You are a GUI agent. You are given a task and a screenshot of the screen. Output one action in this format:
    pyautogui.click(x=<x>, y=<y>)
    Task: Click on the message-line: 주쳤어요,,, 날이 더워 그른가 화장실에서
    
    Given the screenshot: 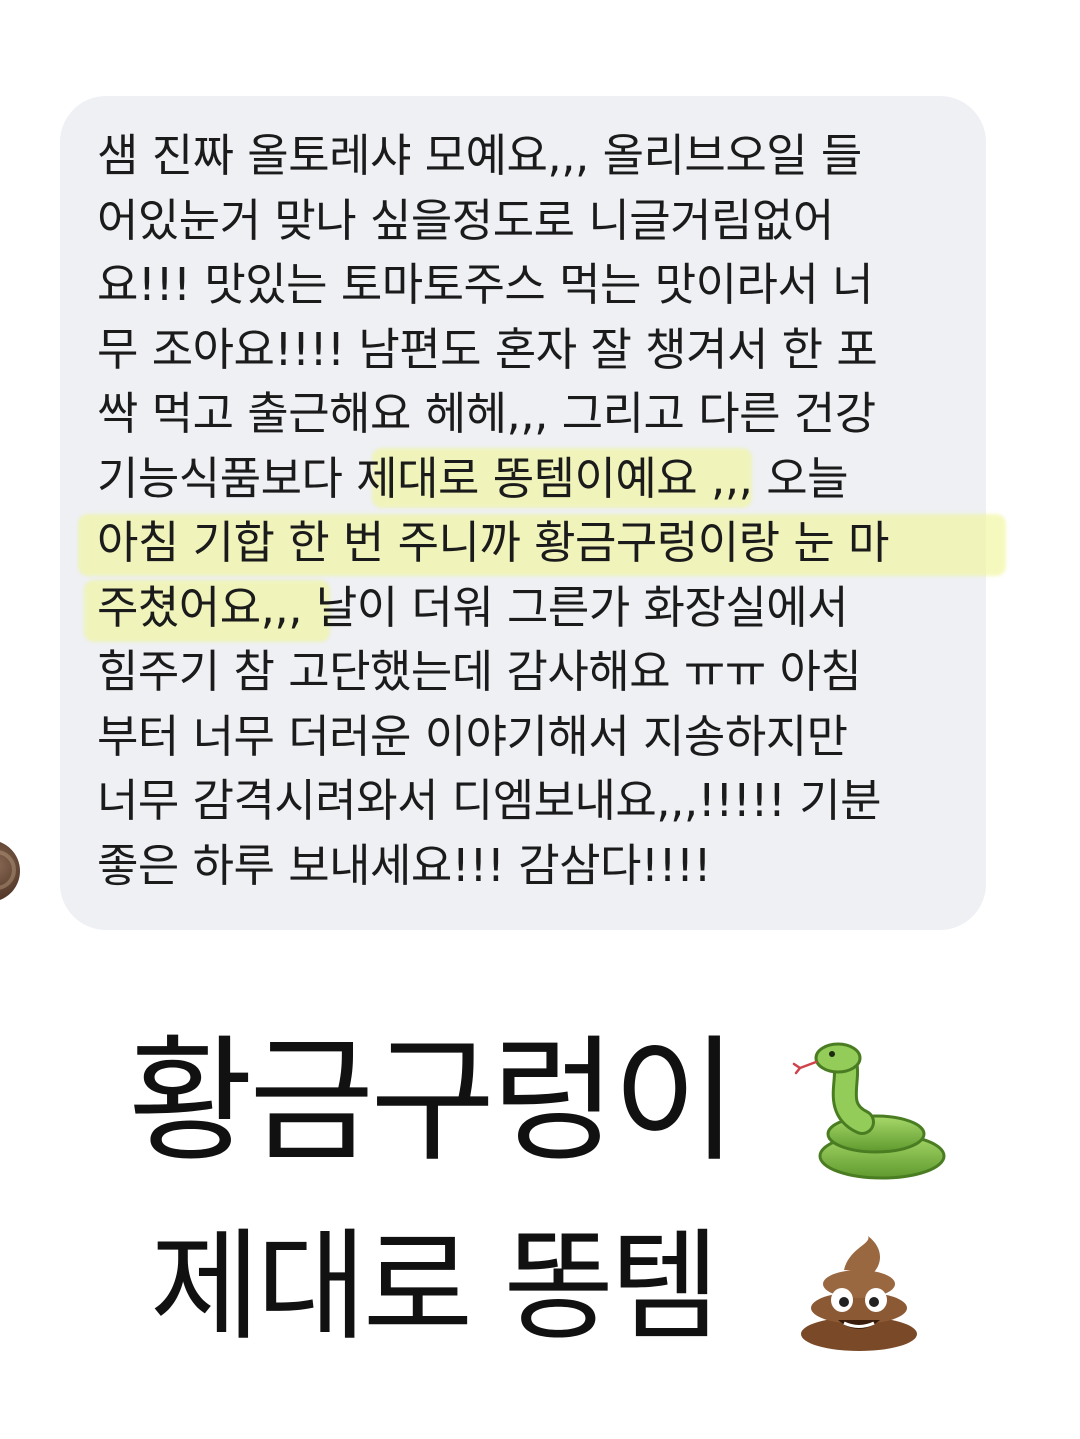 What is the action you would take?
    pyautogui.click(x=473, y=607)
    